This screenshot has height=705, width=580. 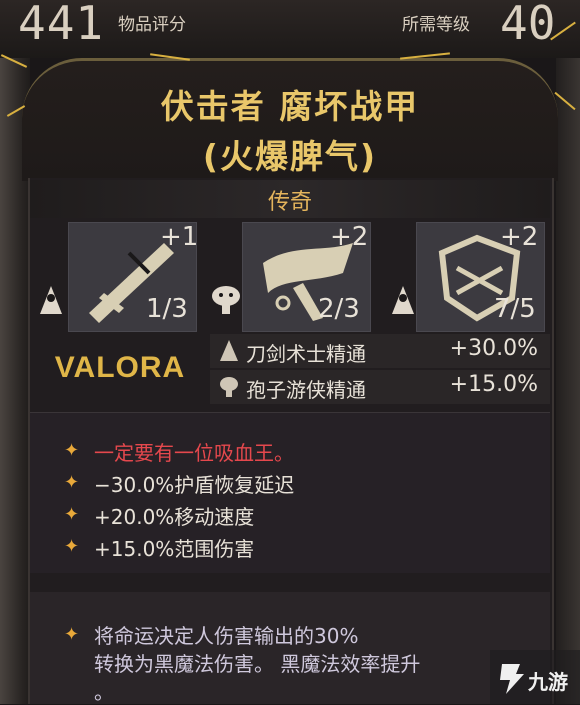 I want to click on spore-class-icon, so click(x=226, y=300).